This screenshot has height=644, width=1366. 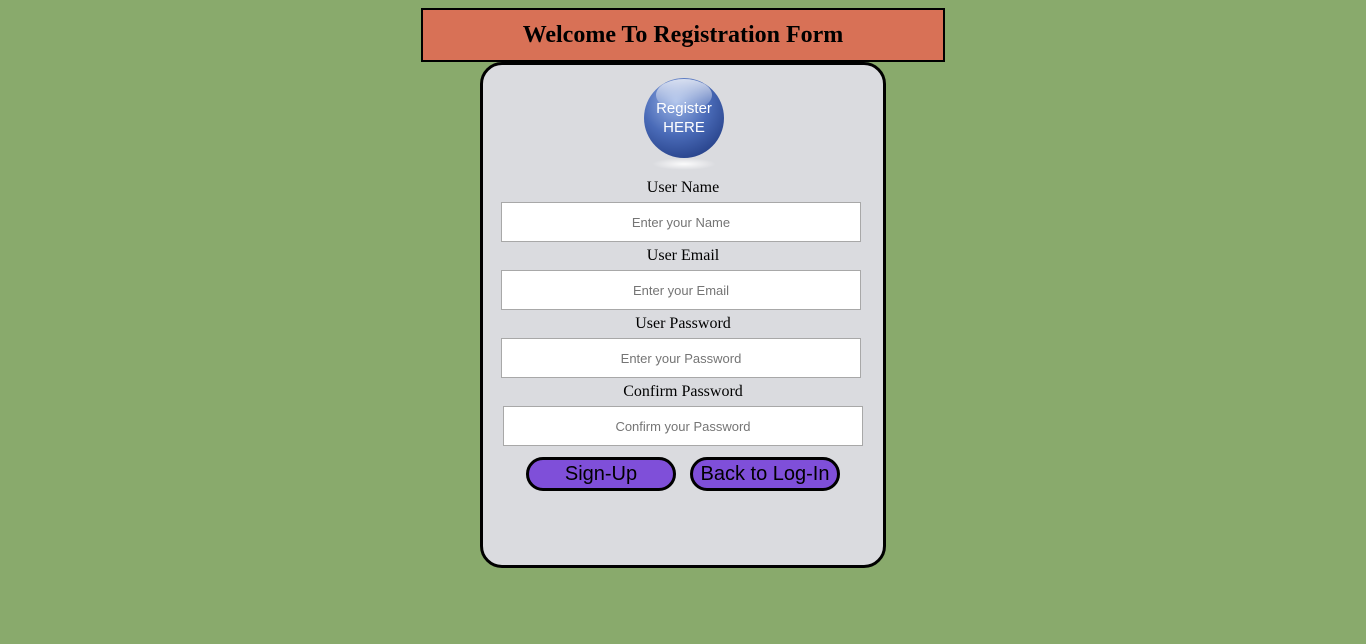 I want to click on signup-button: Sign-Up, so click(x=601, y=474).